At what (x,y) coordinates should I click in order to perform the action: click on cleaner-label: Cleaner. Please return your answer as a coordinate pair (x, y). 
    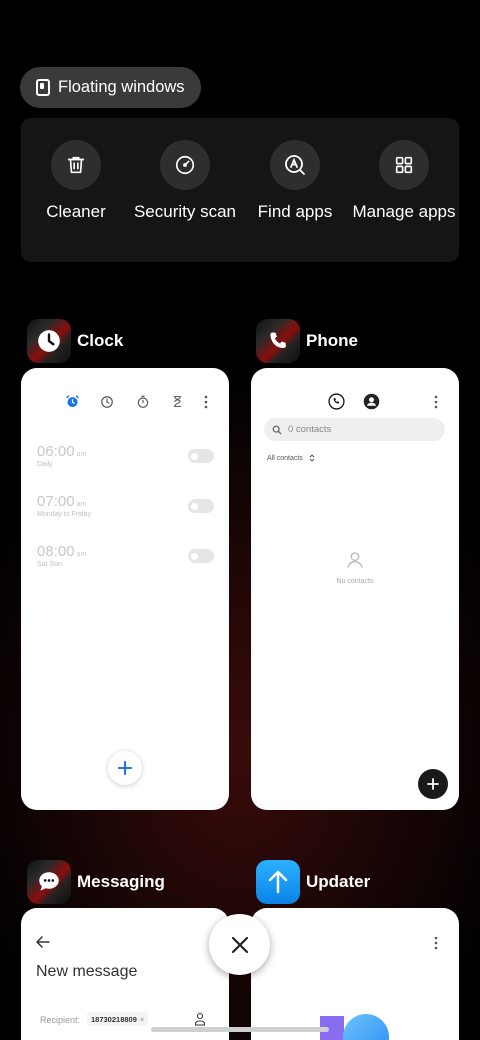
    Looking at the image, I should click on (76, 211).